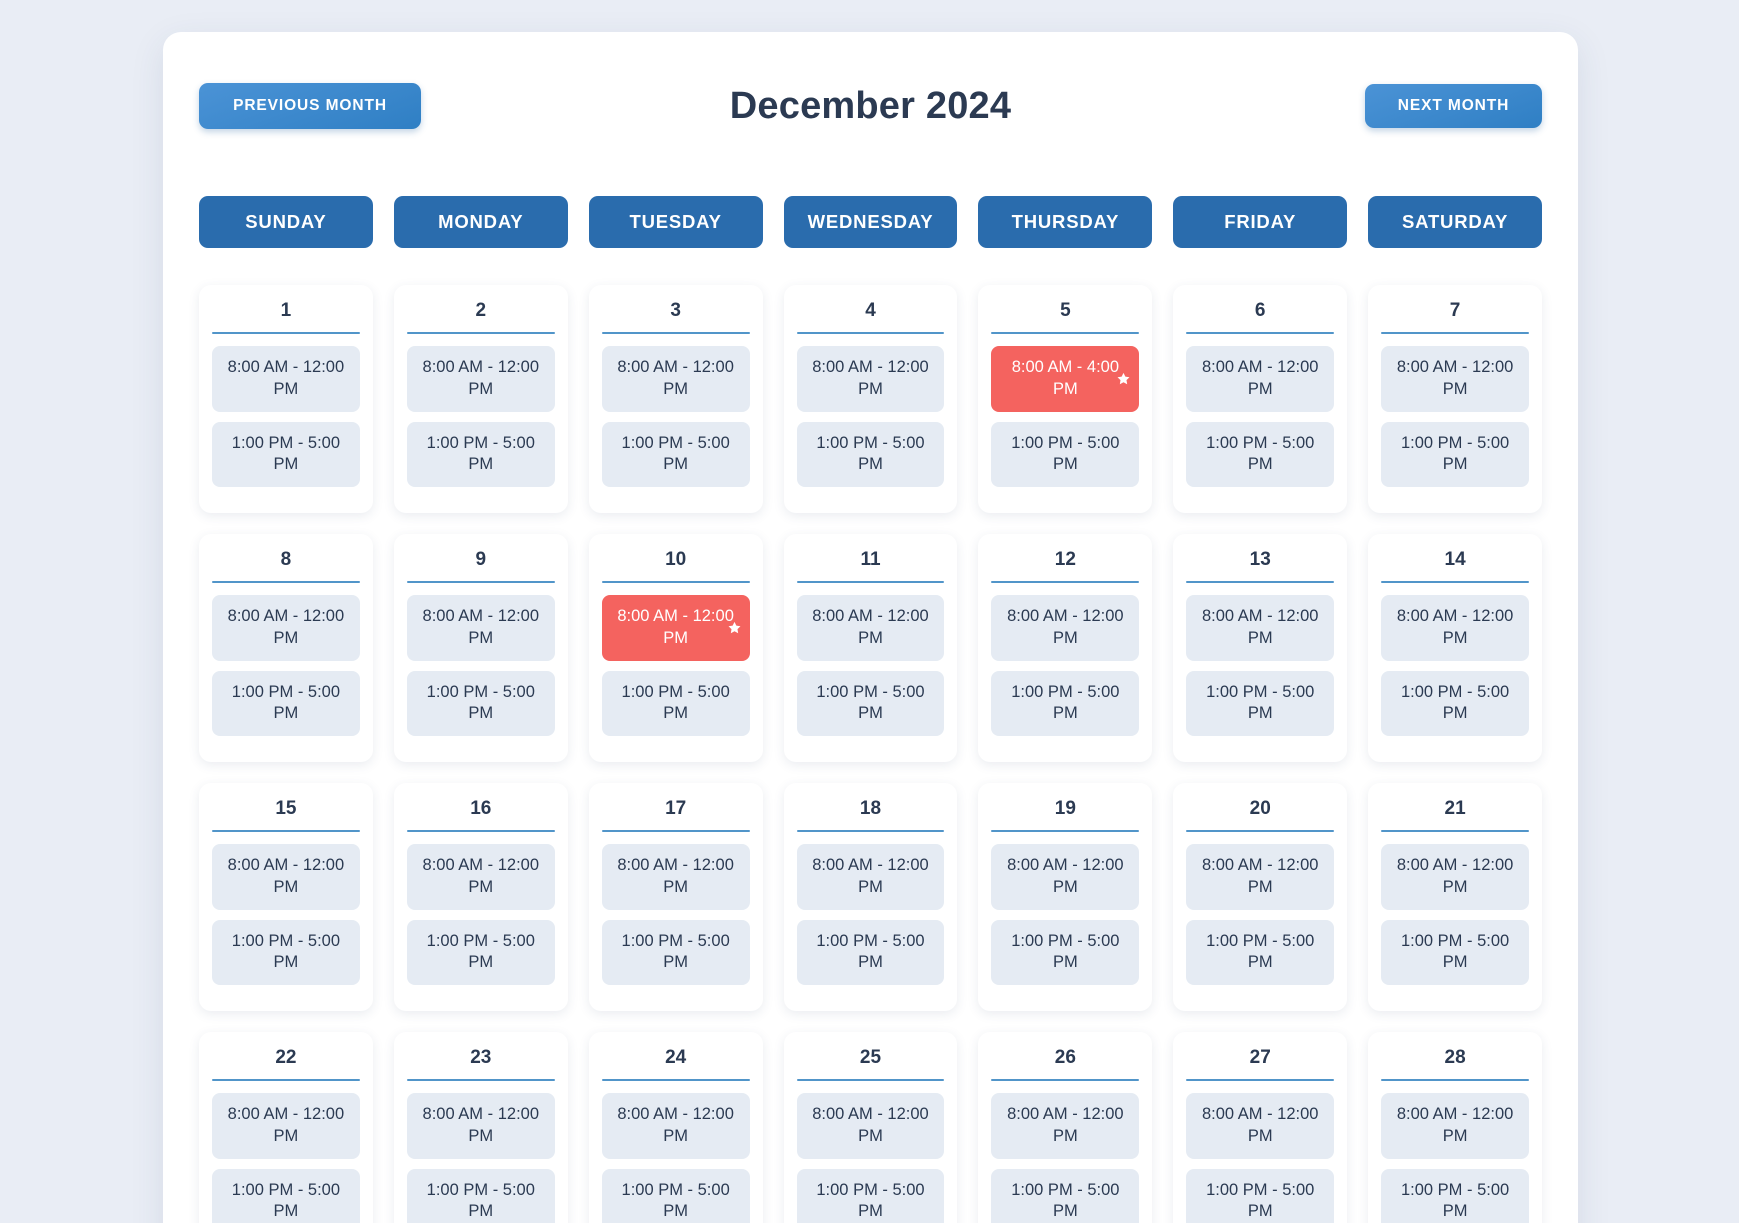 Image resolution: width=1739 pixels, height=1223 pixels. I want to click on day-cell: 13 8:00 AM - 12:00 PM 1:00 PM - 5:00 PM, so click(1260, 648).